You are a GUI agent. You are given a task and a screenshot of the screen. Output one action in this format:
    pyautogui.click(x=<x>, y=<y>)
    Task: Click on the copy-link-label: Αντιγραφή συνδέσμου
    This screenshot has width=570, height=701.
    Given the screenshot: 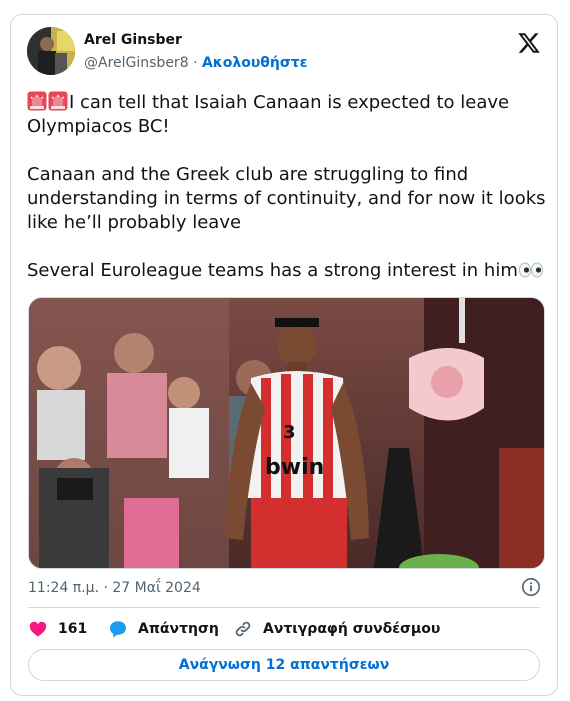 What is the action you would take?
    pyautogui.click(x=352, y=629)
    